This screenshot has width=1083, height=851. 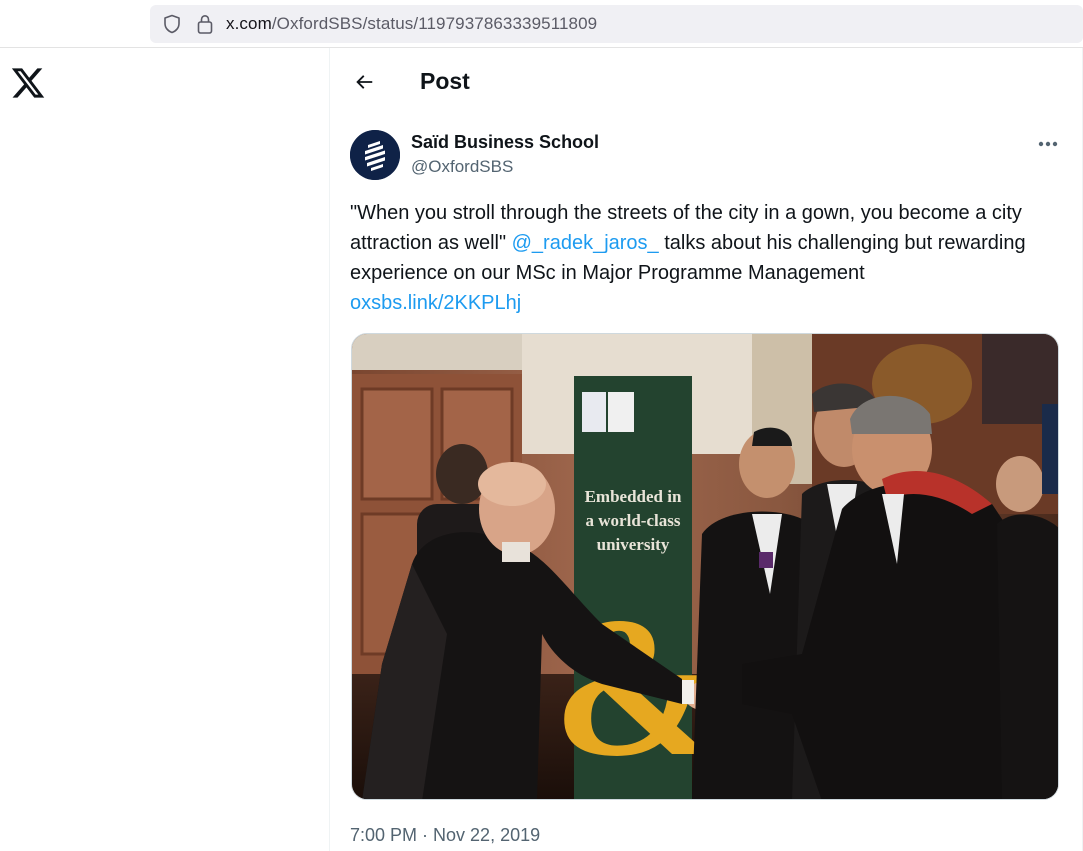 What do you see at coordinates (435, 303) in the screenshot?
I see `tweet-url-link: oxsbs.link/2KKPLhj` at bounding box center [435, 303].